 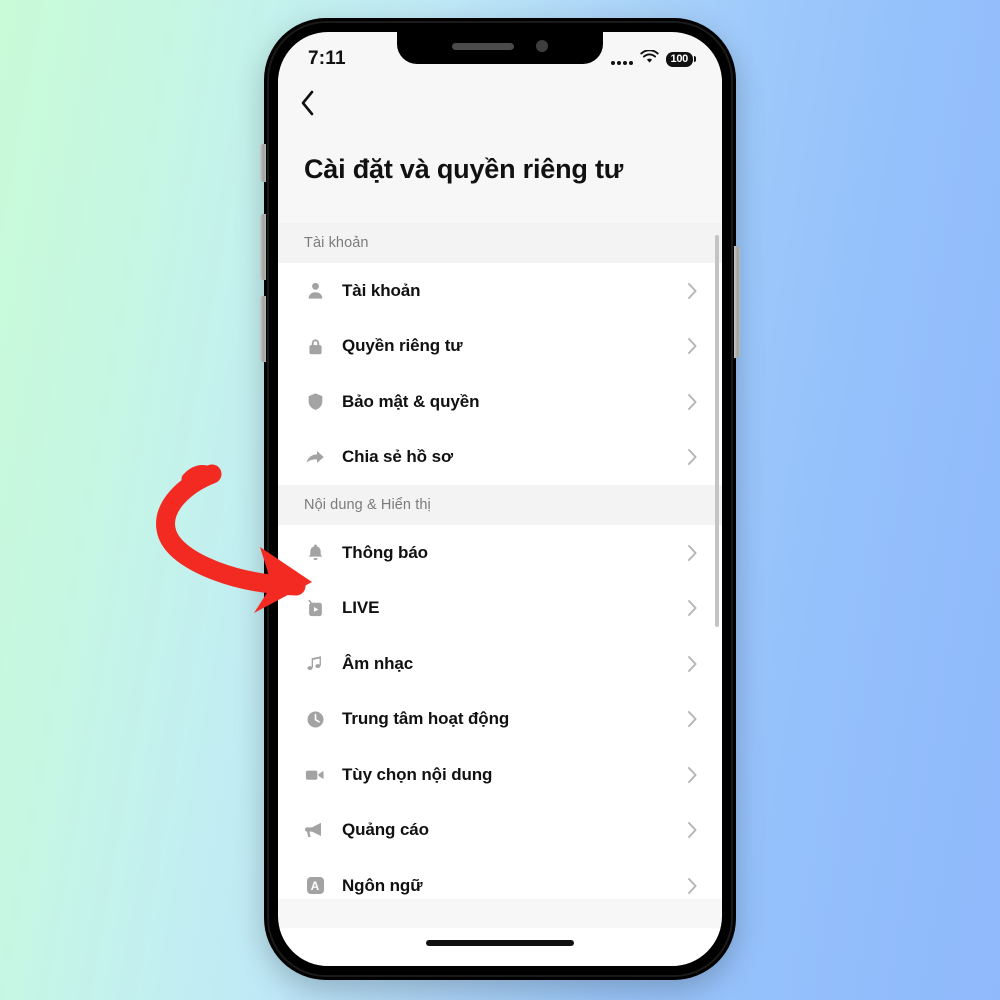 What do you see at coordinates (500, 943) in the screenshot?
I see `home-indicator` at bounding box center [500, 943].